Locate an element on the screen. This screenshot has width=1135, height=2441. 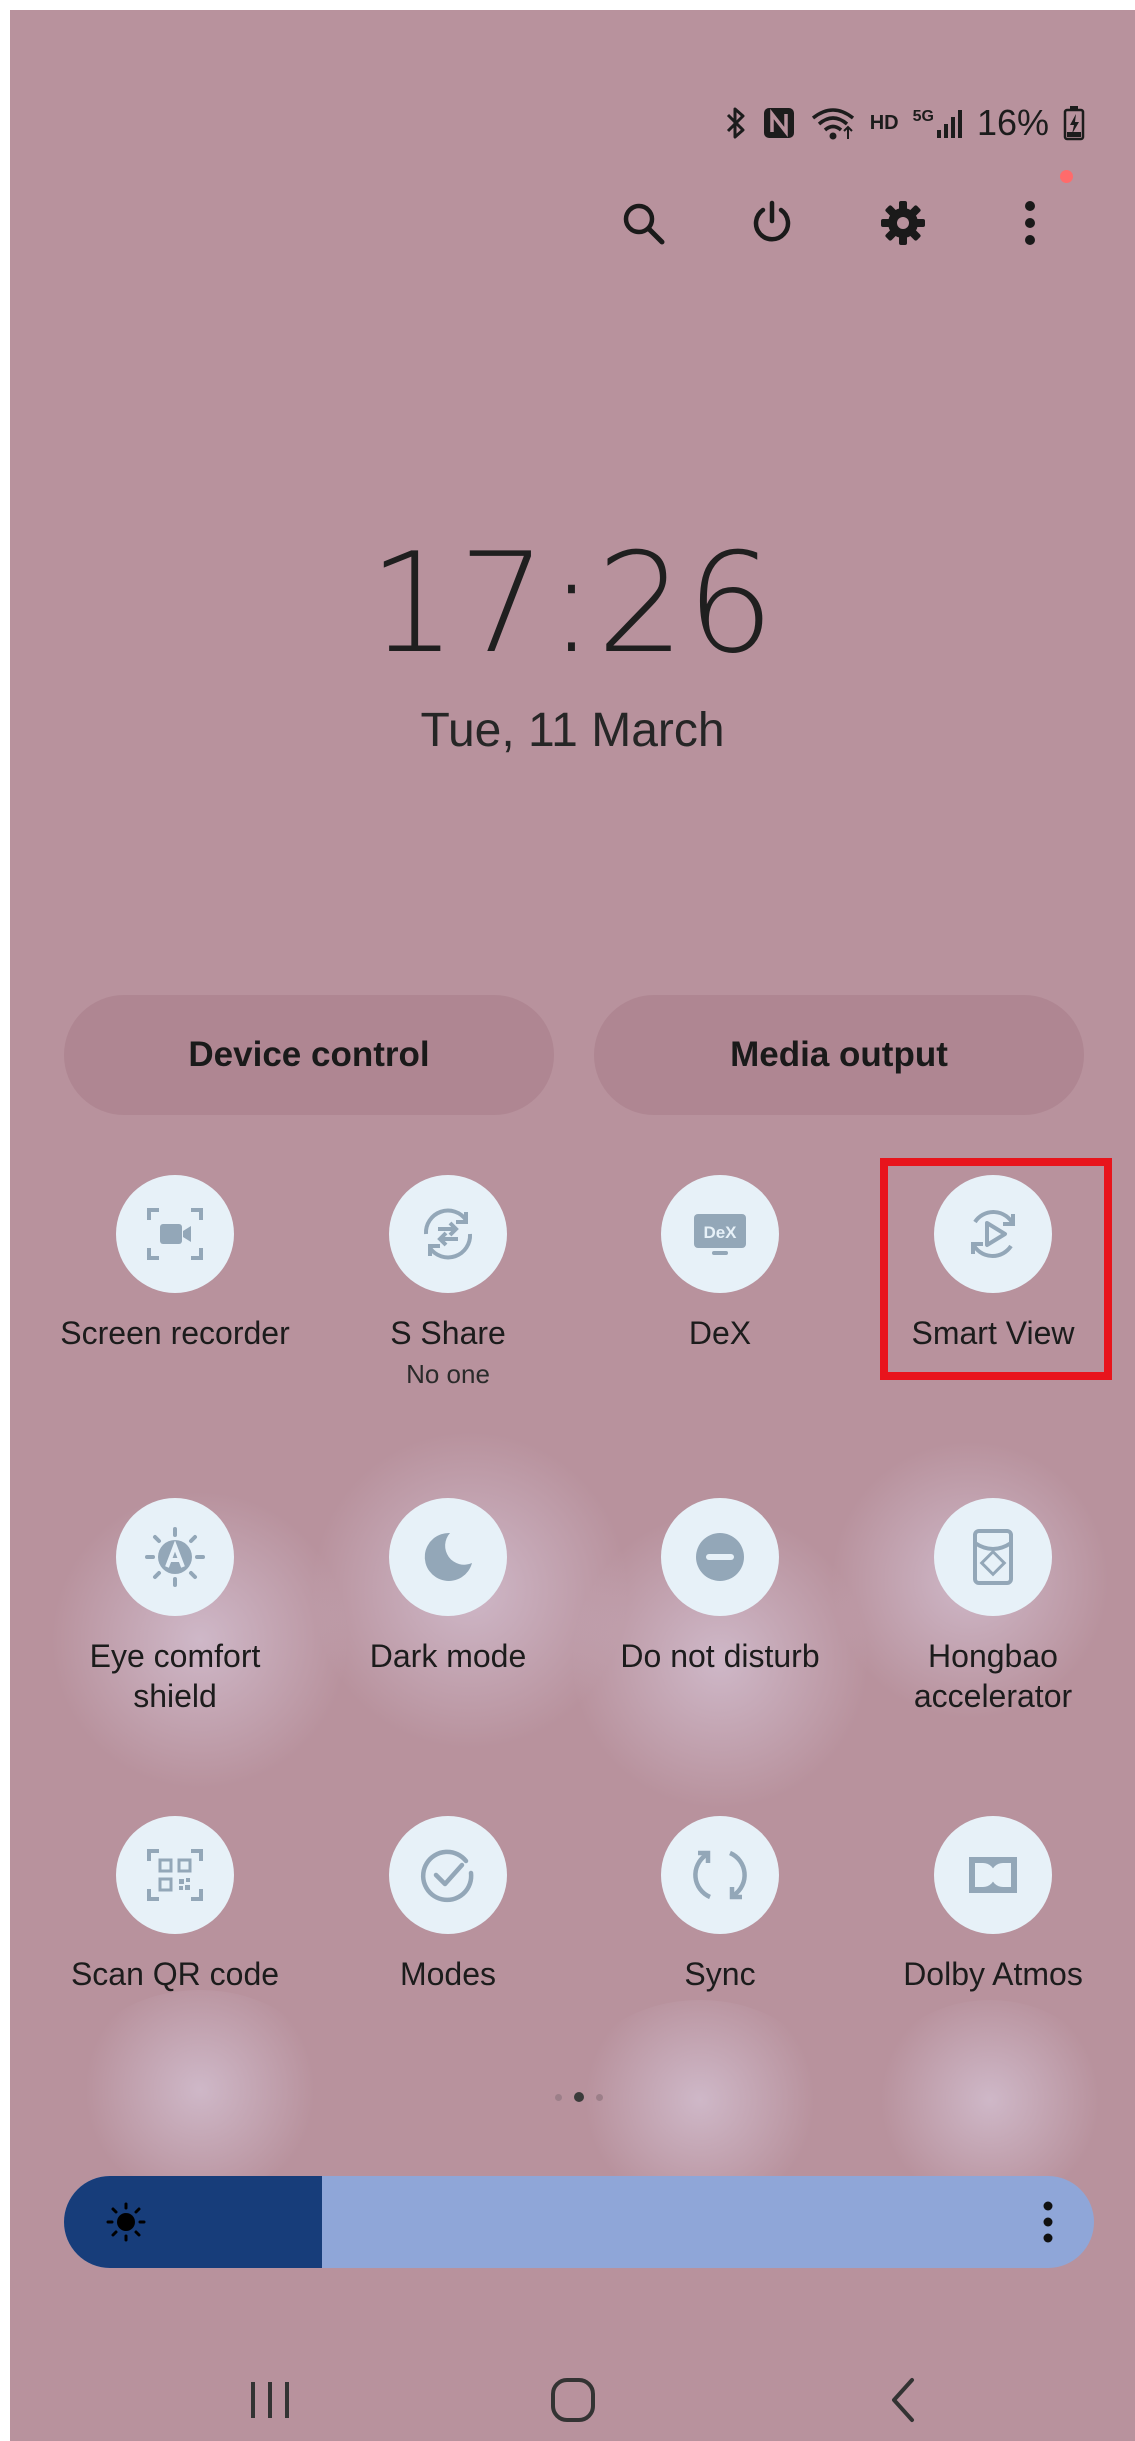
tile-screen-recorder: Screen recorder is located at coordinates (175, 1264).